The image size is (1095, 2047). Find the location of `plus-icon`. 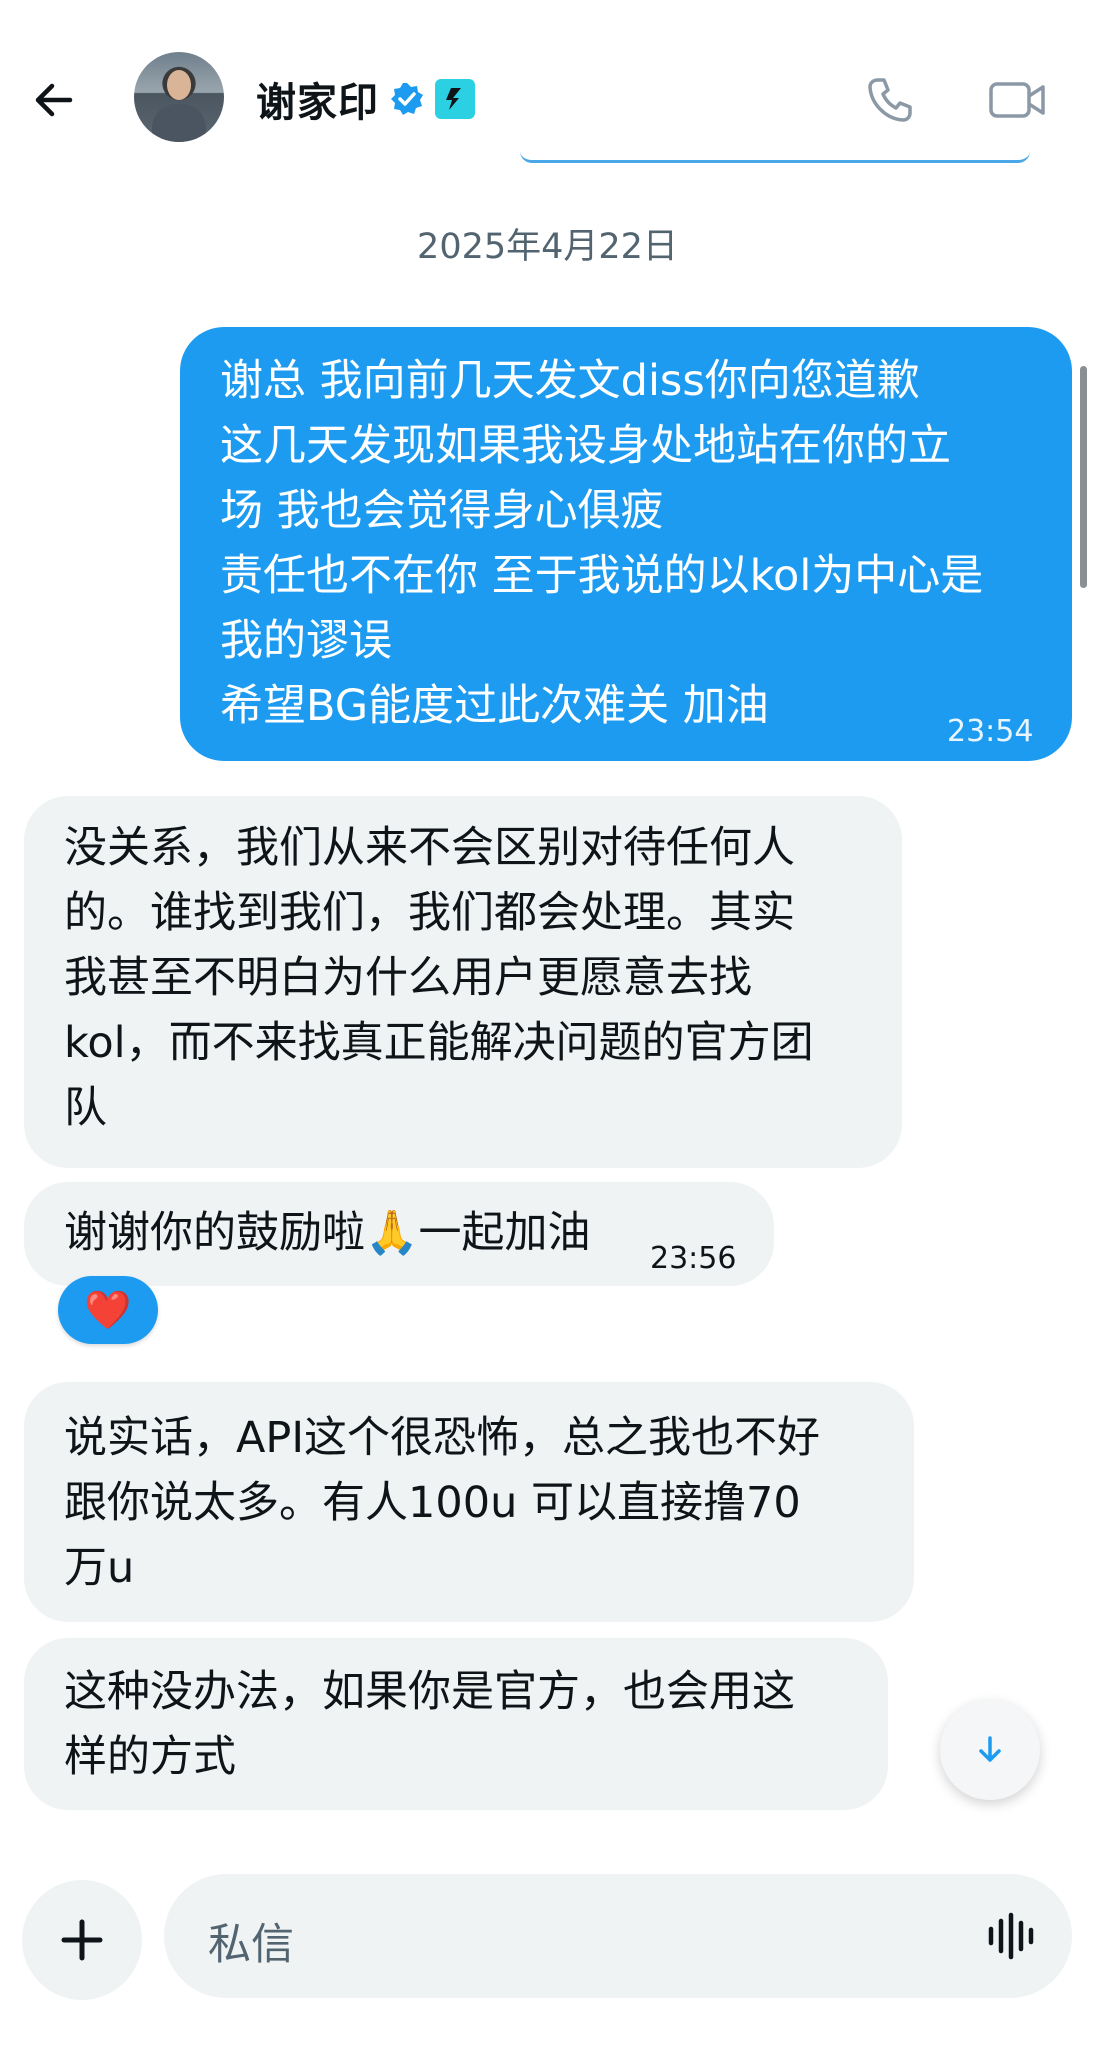

plus-icon is located at coordinates (82, 1940).